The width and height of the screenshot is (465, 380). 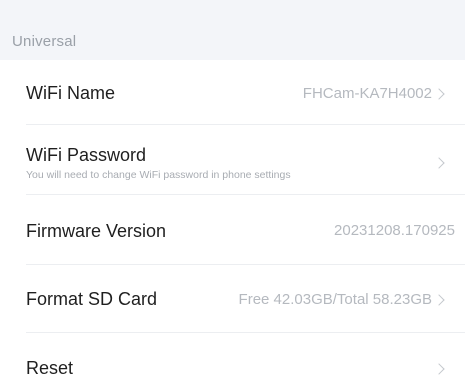 What do you see at coordinates (232, 356) in the screenshot?
I see `reset-row: Reset` at bounding box center [232, 356].